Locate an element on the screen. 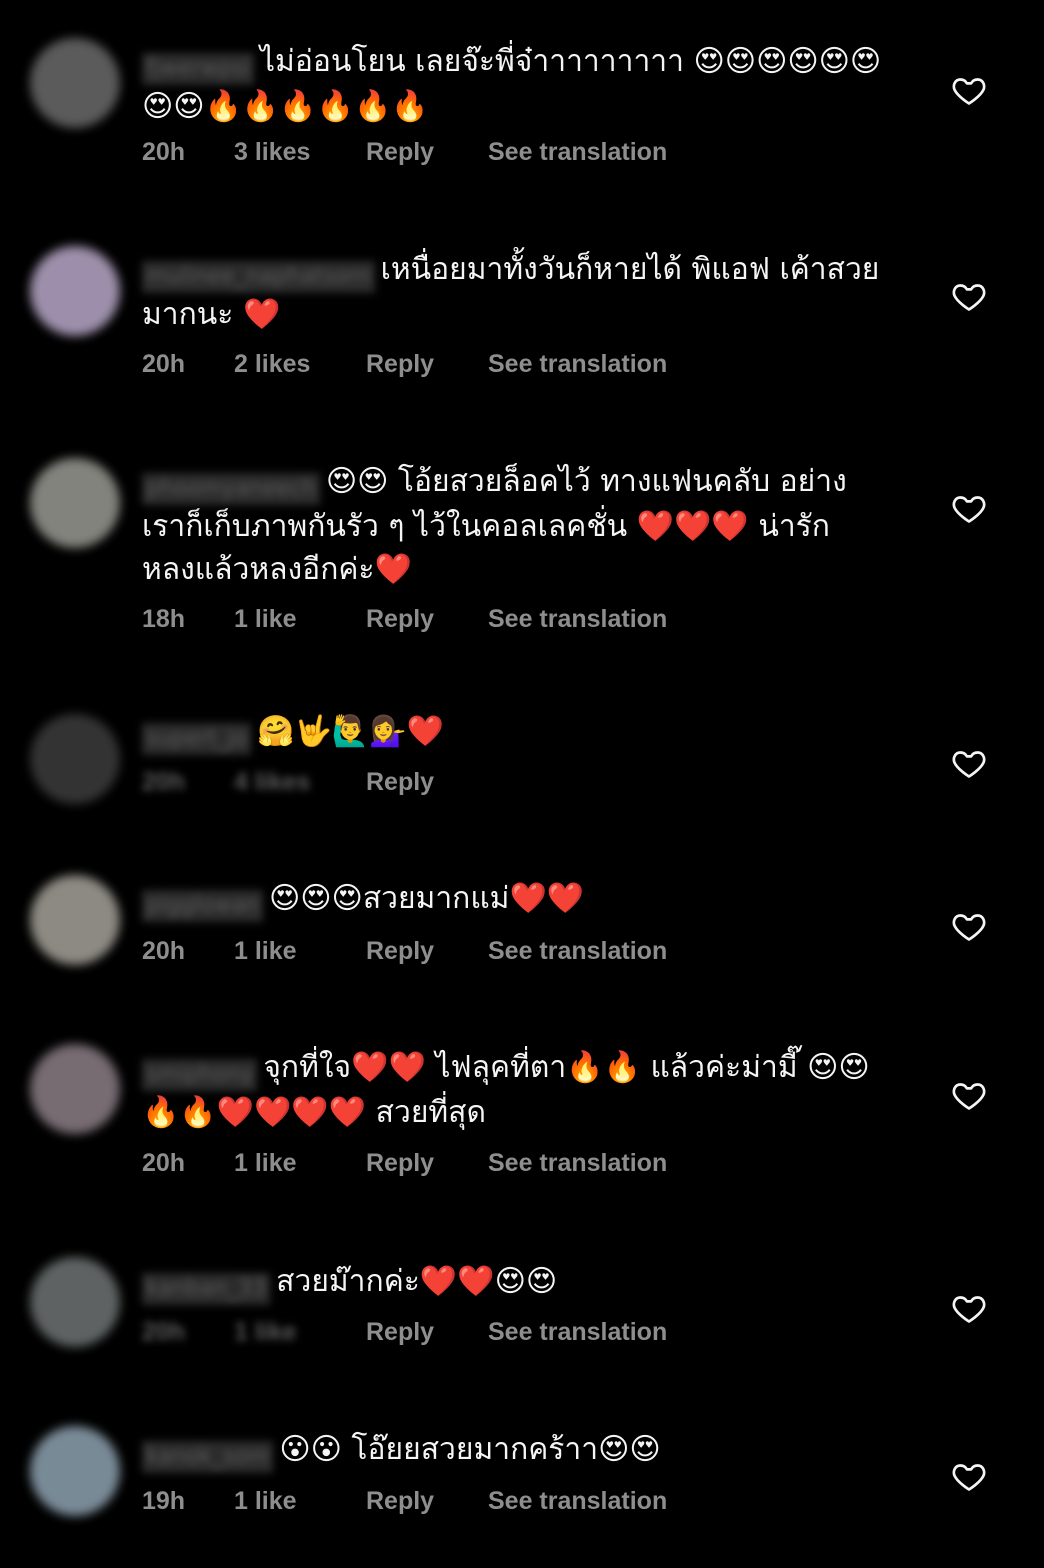  comment-content: สวยม๊ากค่ะ❤️❤️😍😍 is located at coordinates (417, 1281).